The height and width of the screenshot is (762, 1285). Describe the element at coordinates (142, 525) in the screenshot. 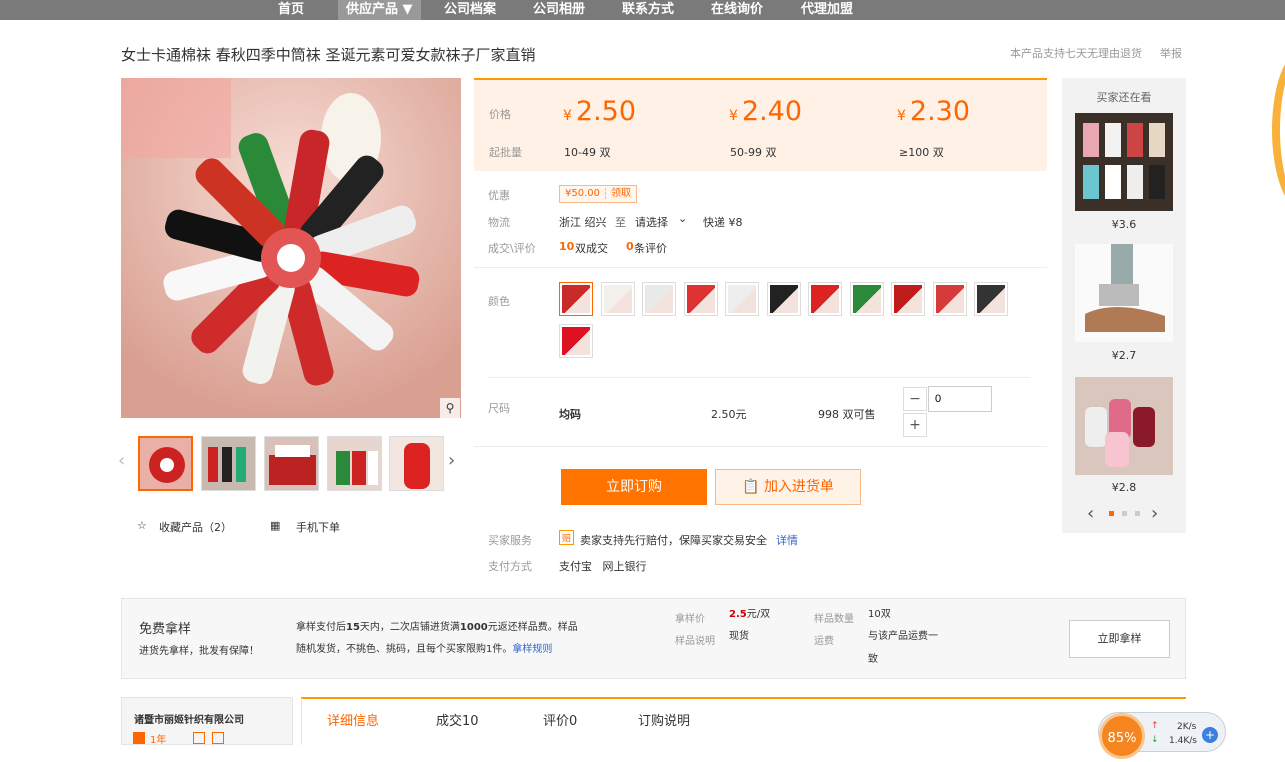

I see `favorite-icon: ☆` at that location.